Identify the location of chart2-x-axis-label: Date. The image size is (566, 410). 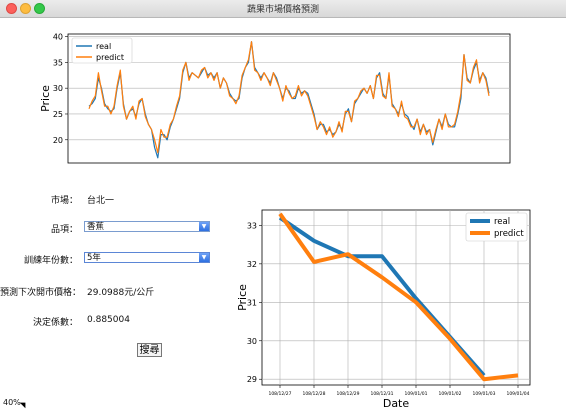
(396, 403).